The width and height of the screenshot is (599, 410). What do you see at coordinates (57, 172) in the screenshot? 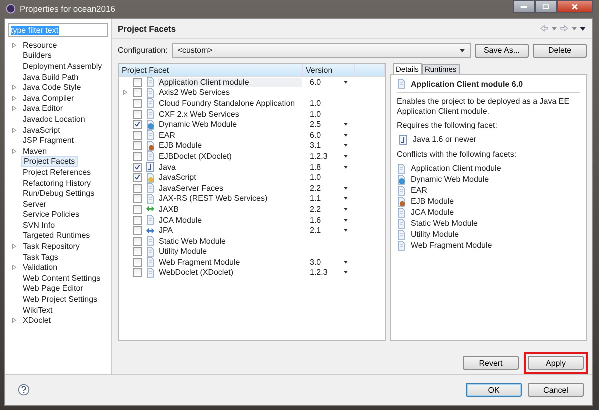
I see `tree-item: Project References` at bounding box center [57, 172].